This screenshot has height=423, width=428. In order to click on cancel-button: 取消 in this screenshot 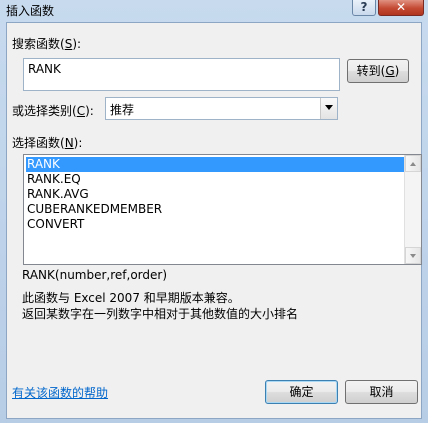, I will do `click(381, 392)`.